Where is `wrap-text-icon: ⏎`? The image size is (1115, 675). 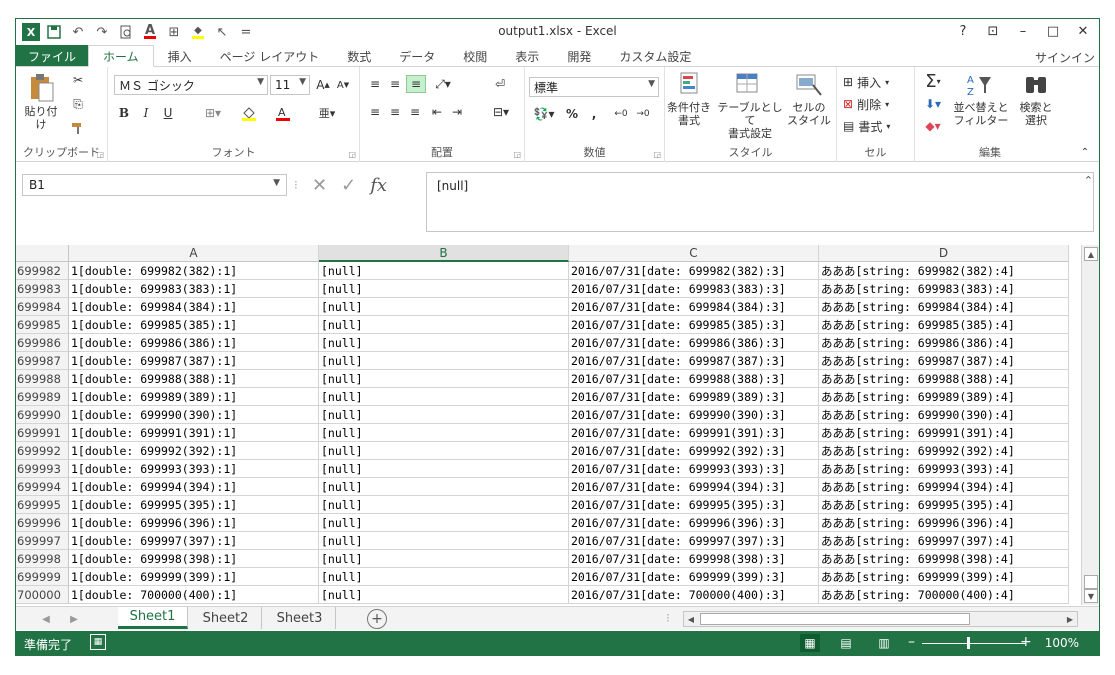 wrap-text-icon: ⏎ is located at coordinates (500, 84).